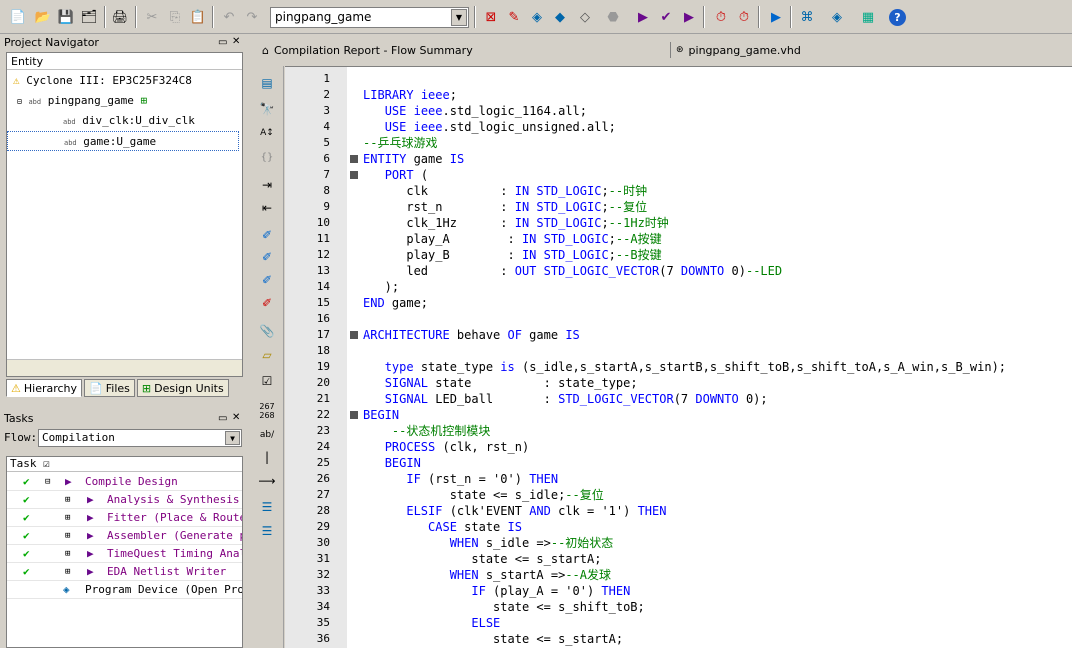  I want to click on indent-right-icon: ⇥, so click(267, 185).